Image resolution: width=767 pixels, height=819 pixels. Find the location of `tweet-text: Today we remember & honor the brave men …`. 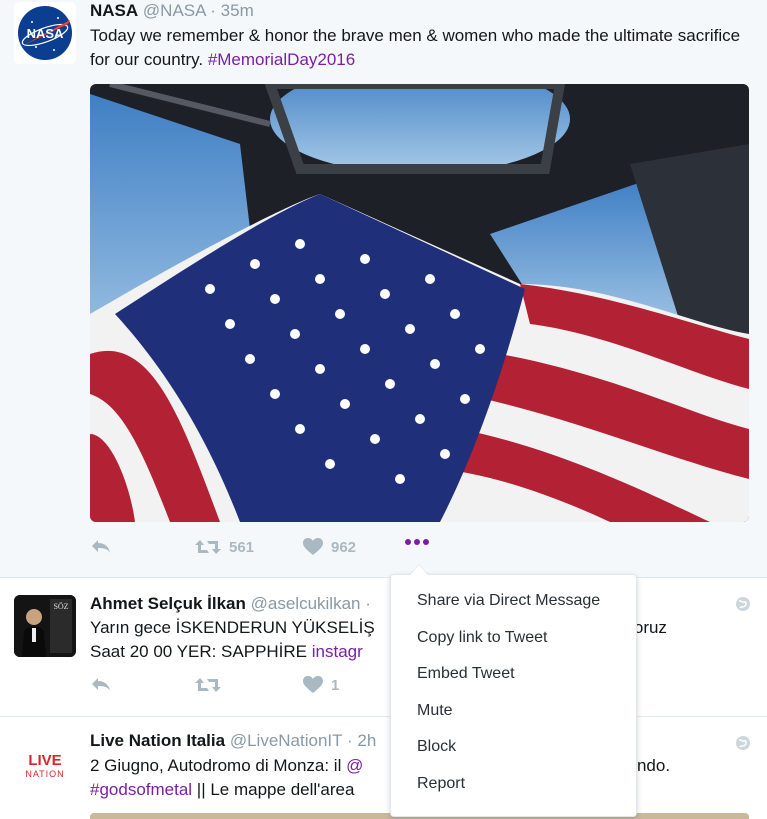

tweet-text: Today we remember & honor the brave men … is located at coordinates (420, 48).